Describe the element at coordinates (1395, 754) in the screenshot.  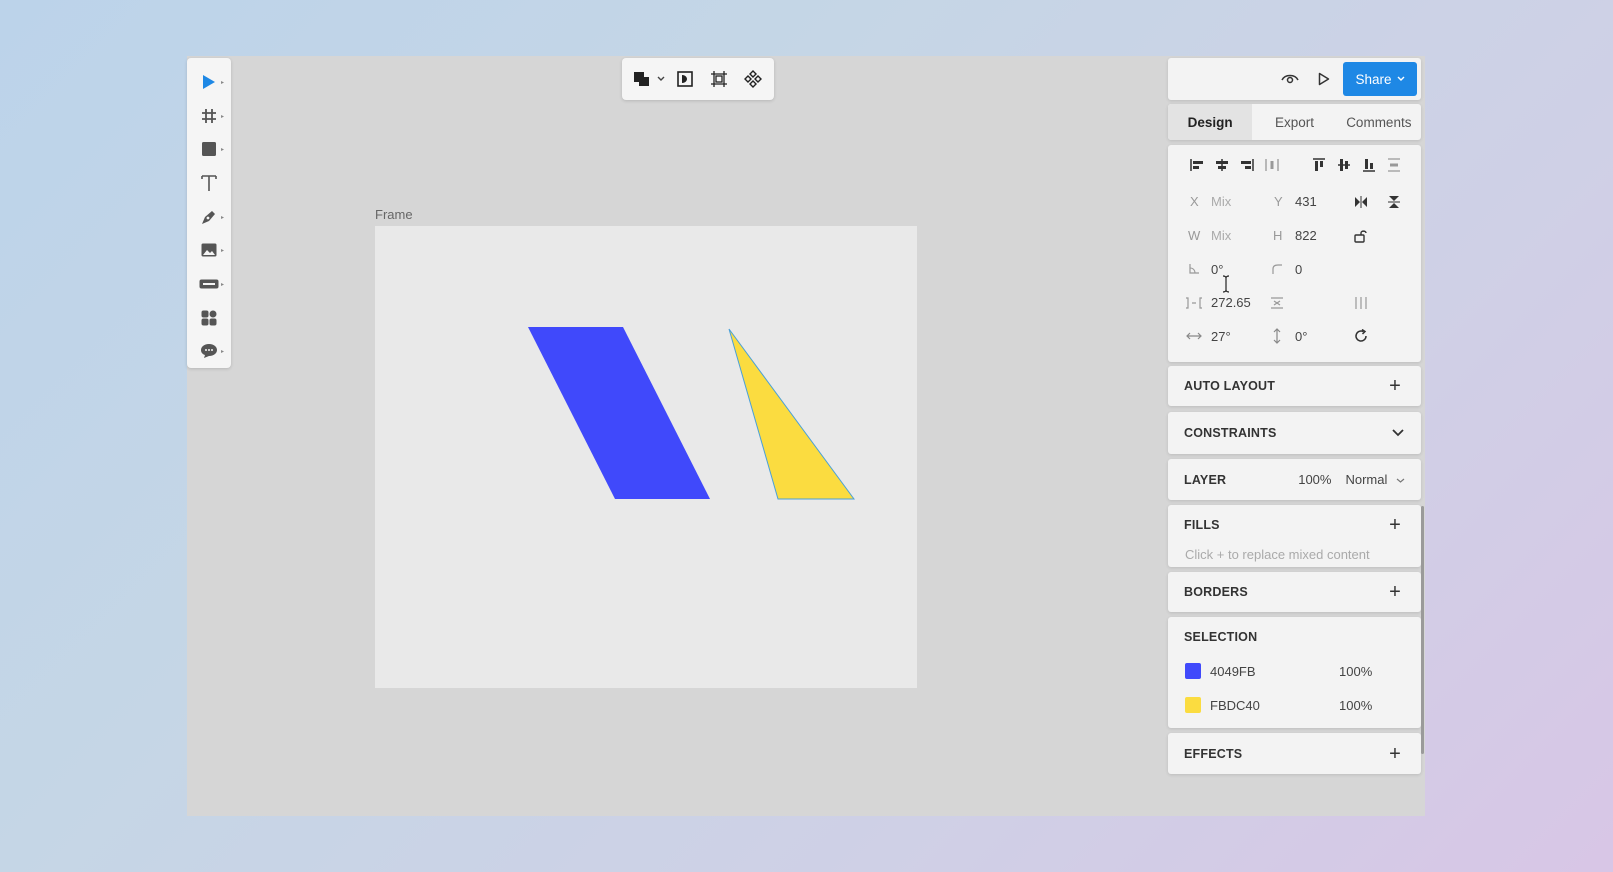
I see `add-effect-button: +` at that location.